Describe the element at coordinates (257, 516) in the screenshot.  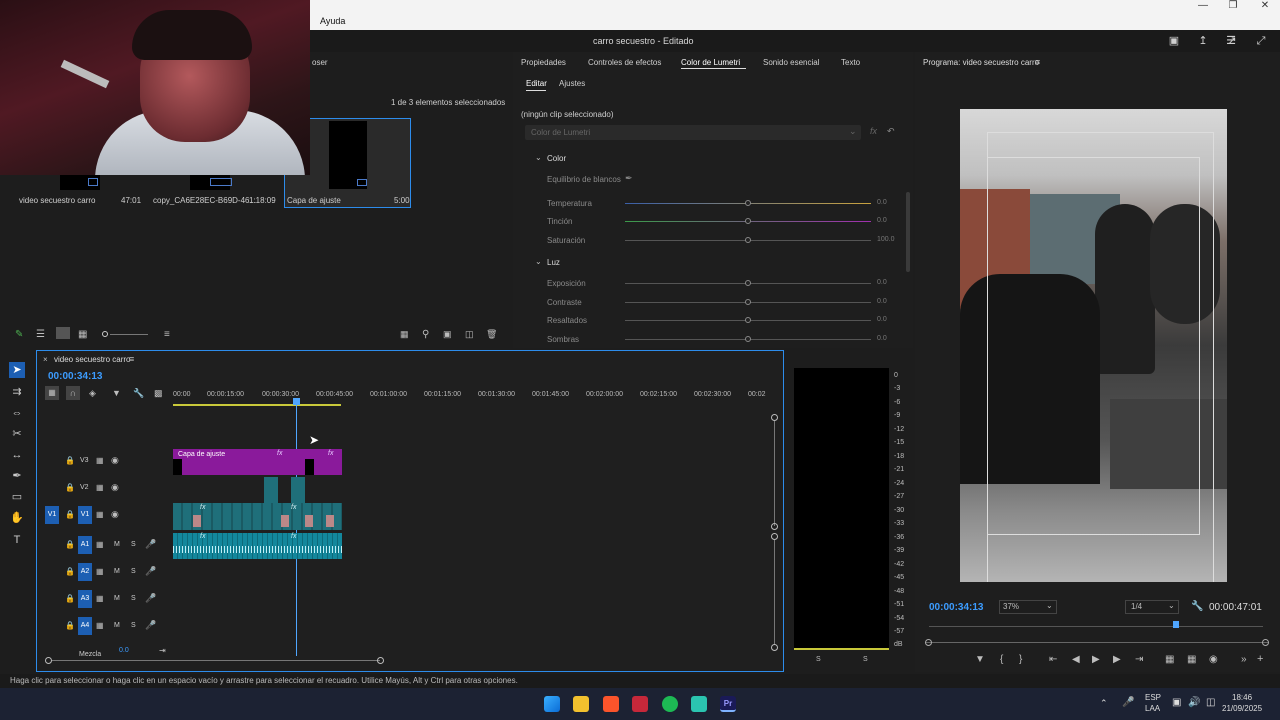
I see `v1-clip: fx fx` at that location.